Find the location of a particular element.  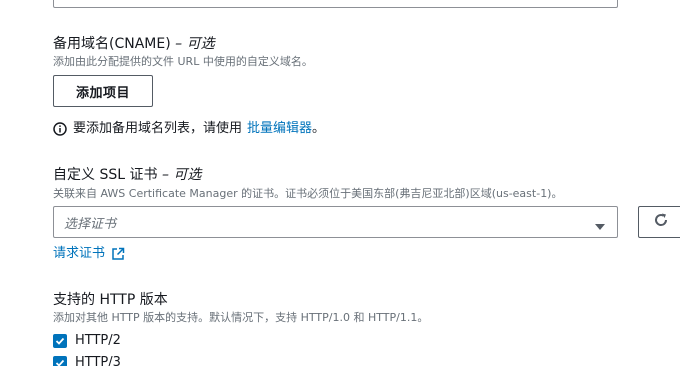

cname-label: 备用域名(CNAME) – 可选 is located at coordinates (134, 44).